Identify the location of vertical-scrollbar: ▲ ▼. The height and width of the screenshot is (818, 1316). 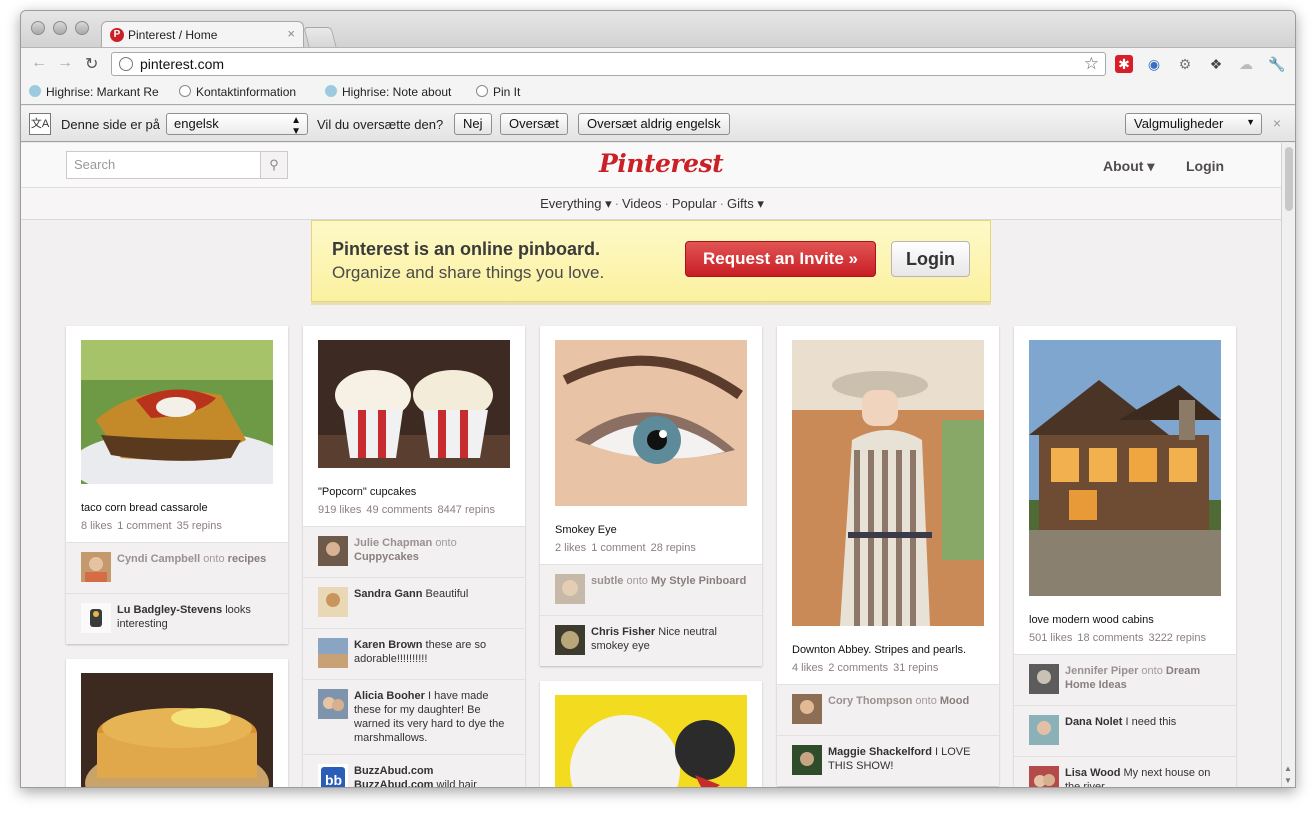
(1288, 465).